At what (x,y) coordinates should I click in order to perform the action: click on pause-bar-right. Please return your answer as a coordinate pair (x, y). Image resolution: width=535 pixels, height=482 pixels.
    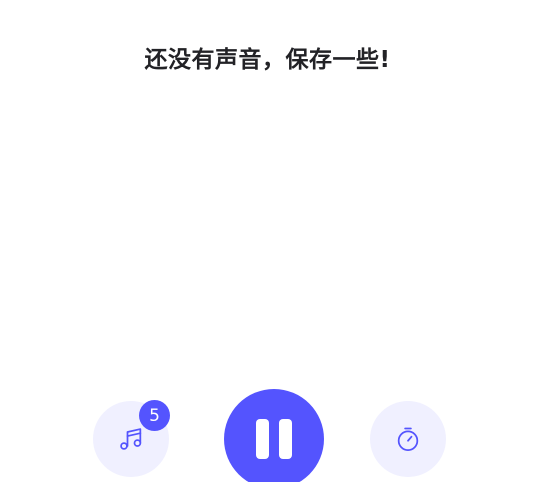
    Looking at the image, I should click on (285, 439).